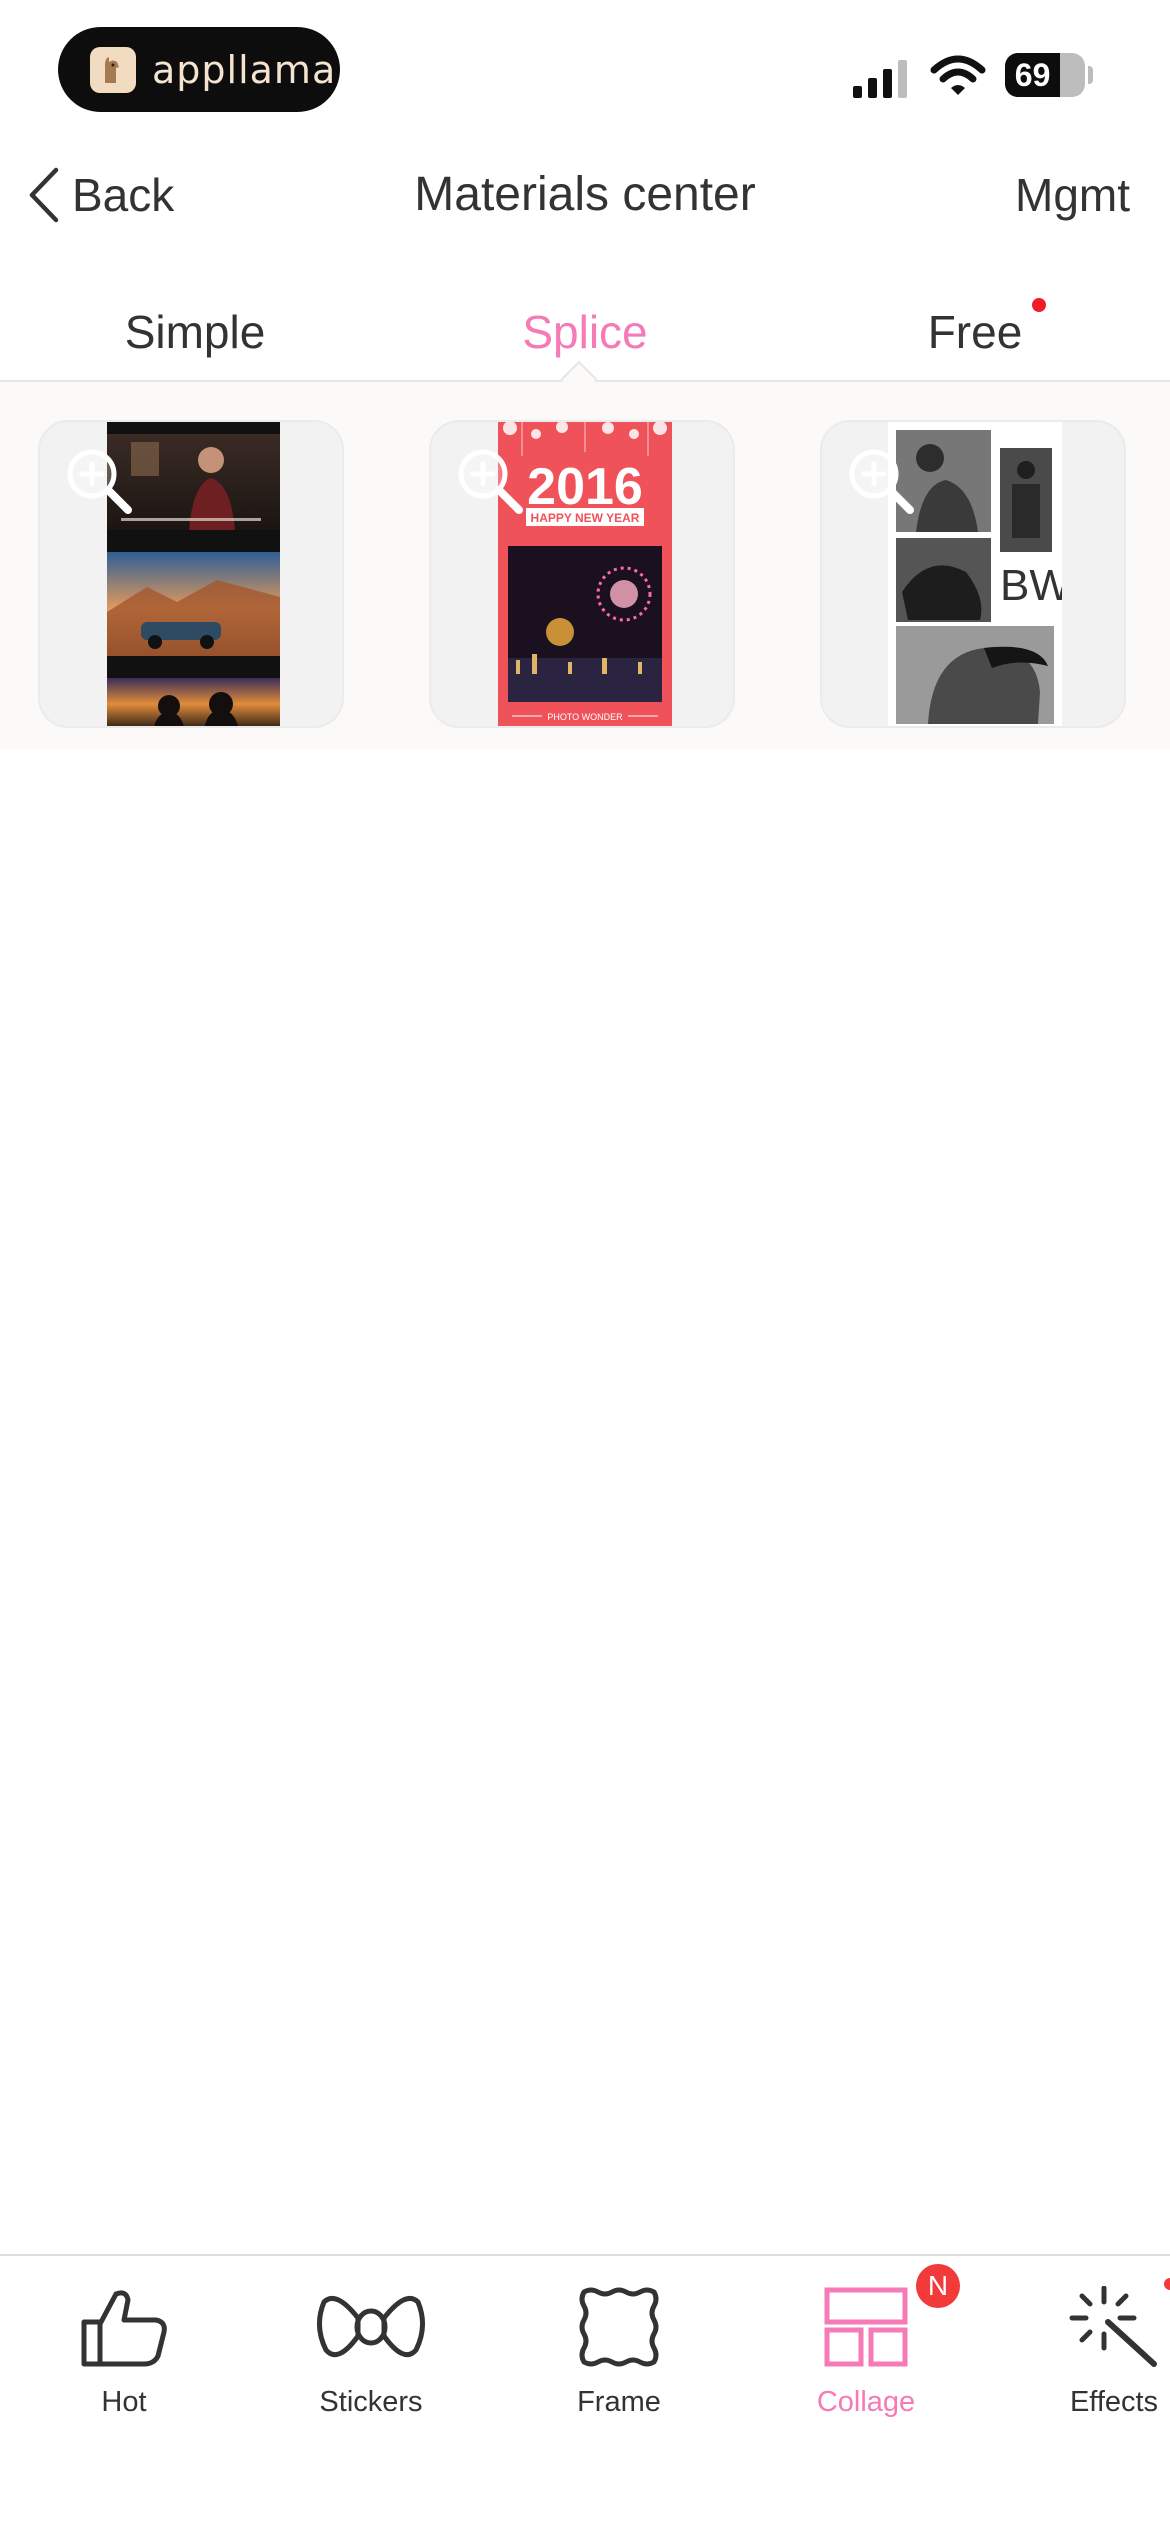 This screenshot has width=1170, height=2534. I want to click on bottom-tab-label: Stickers, so click(371, 2402).